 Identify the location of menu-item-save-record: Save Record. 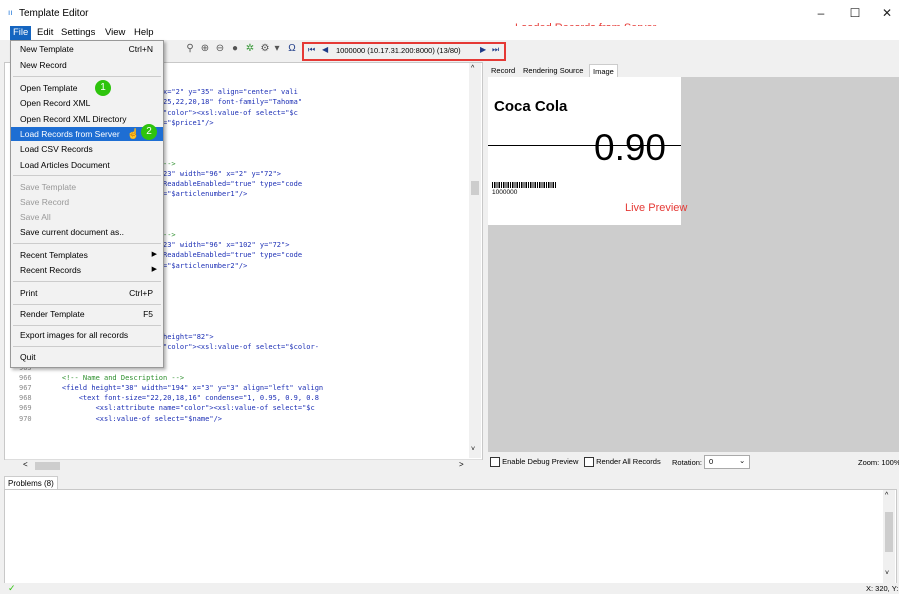
(87, 202).